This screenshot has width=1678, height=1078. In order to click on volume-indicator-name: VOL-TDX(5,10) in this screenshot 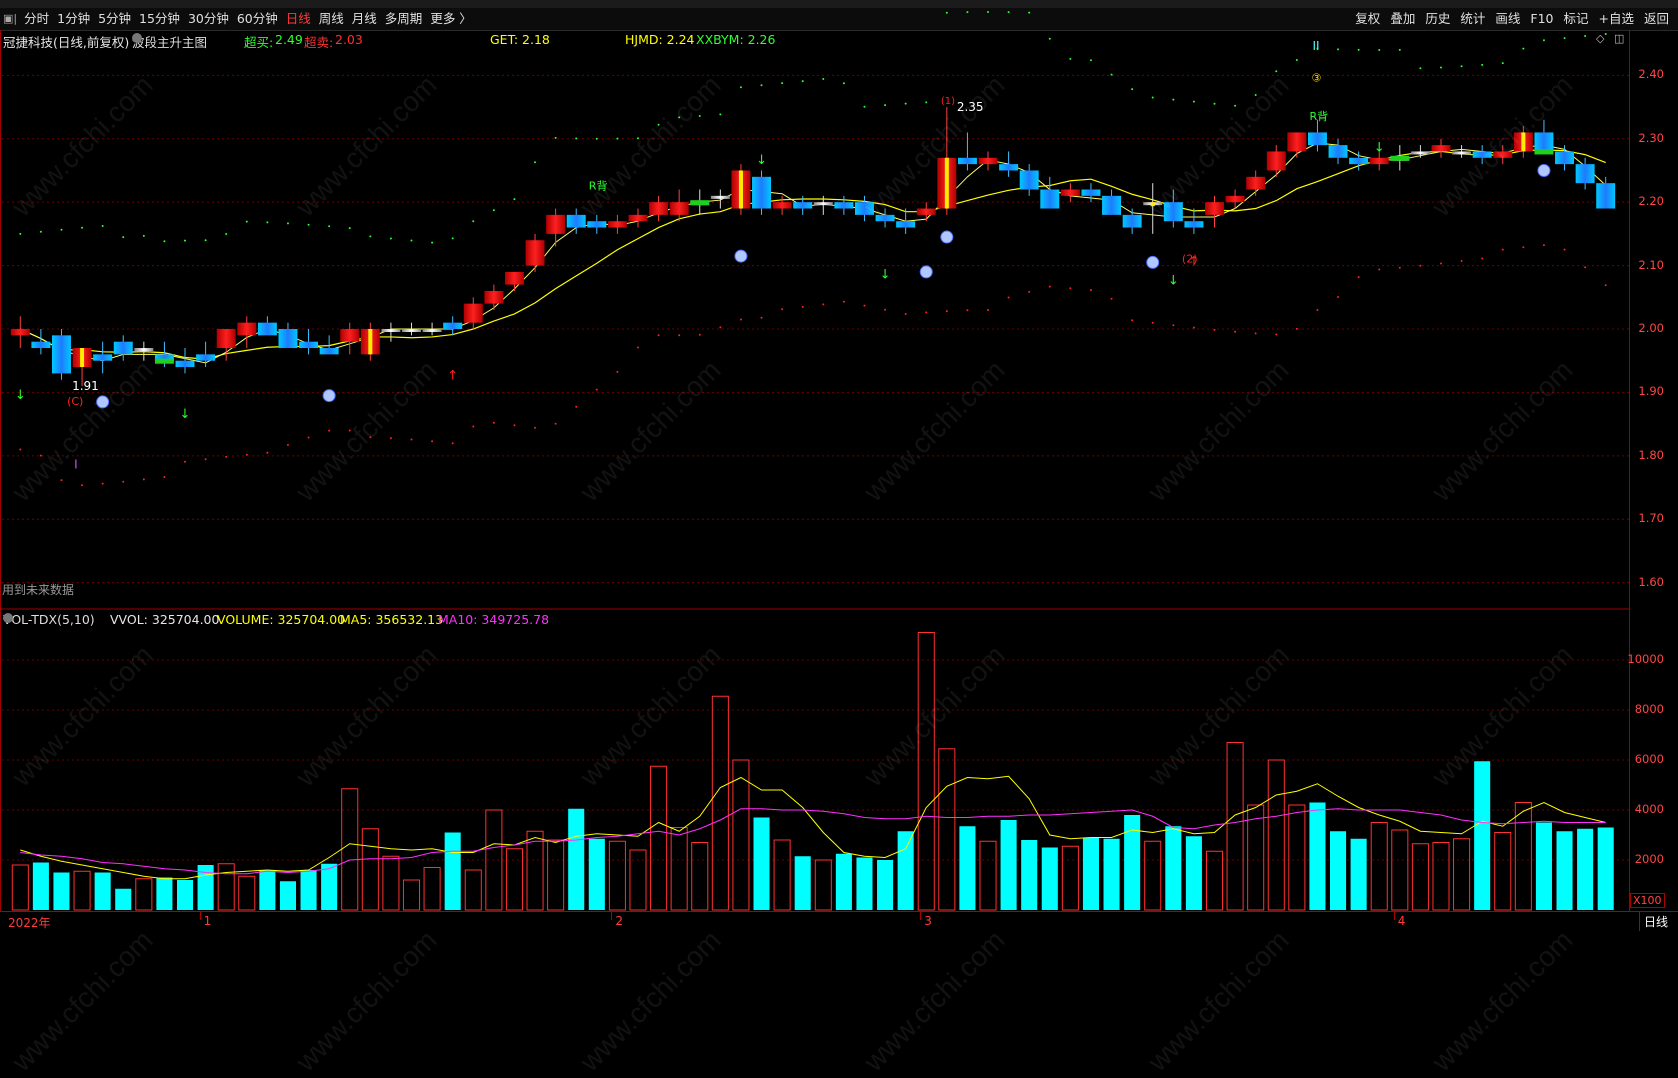, I will do `click(49, 619)`.